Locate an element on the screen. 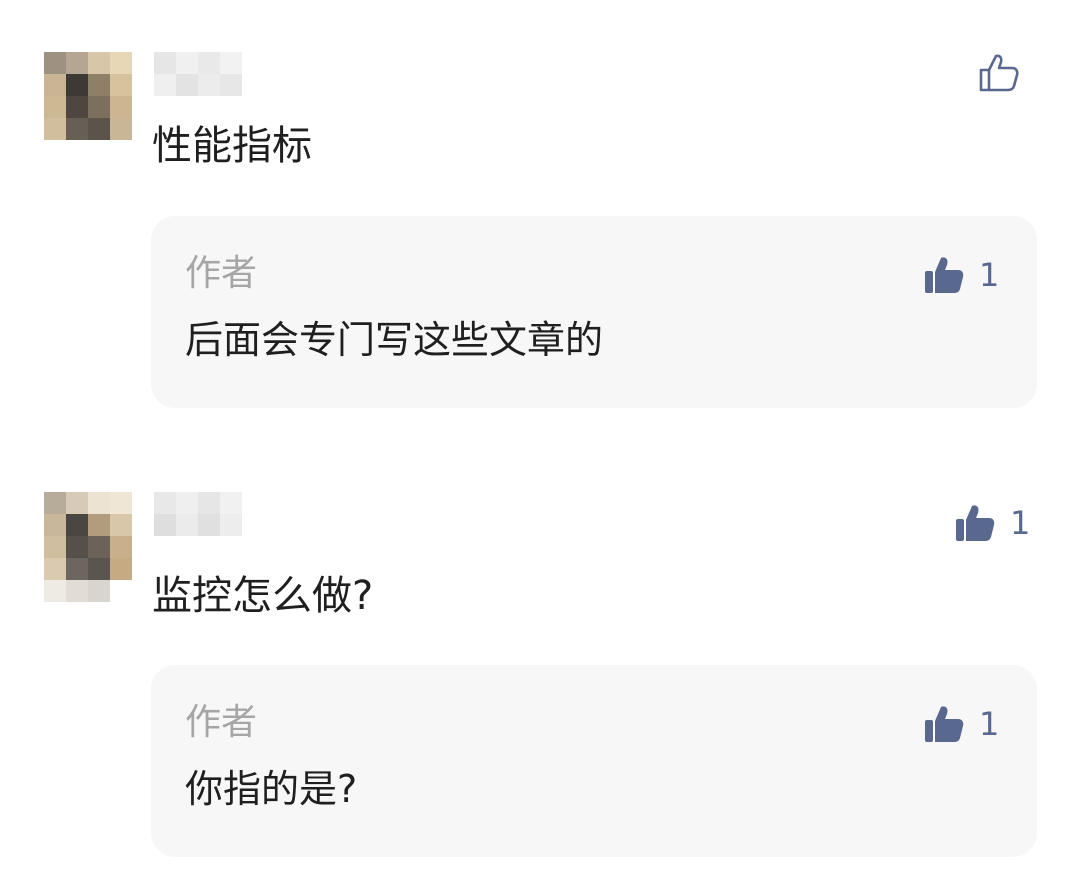  comment-like-button: 1 is located at coordinates (992, 523).